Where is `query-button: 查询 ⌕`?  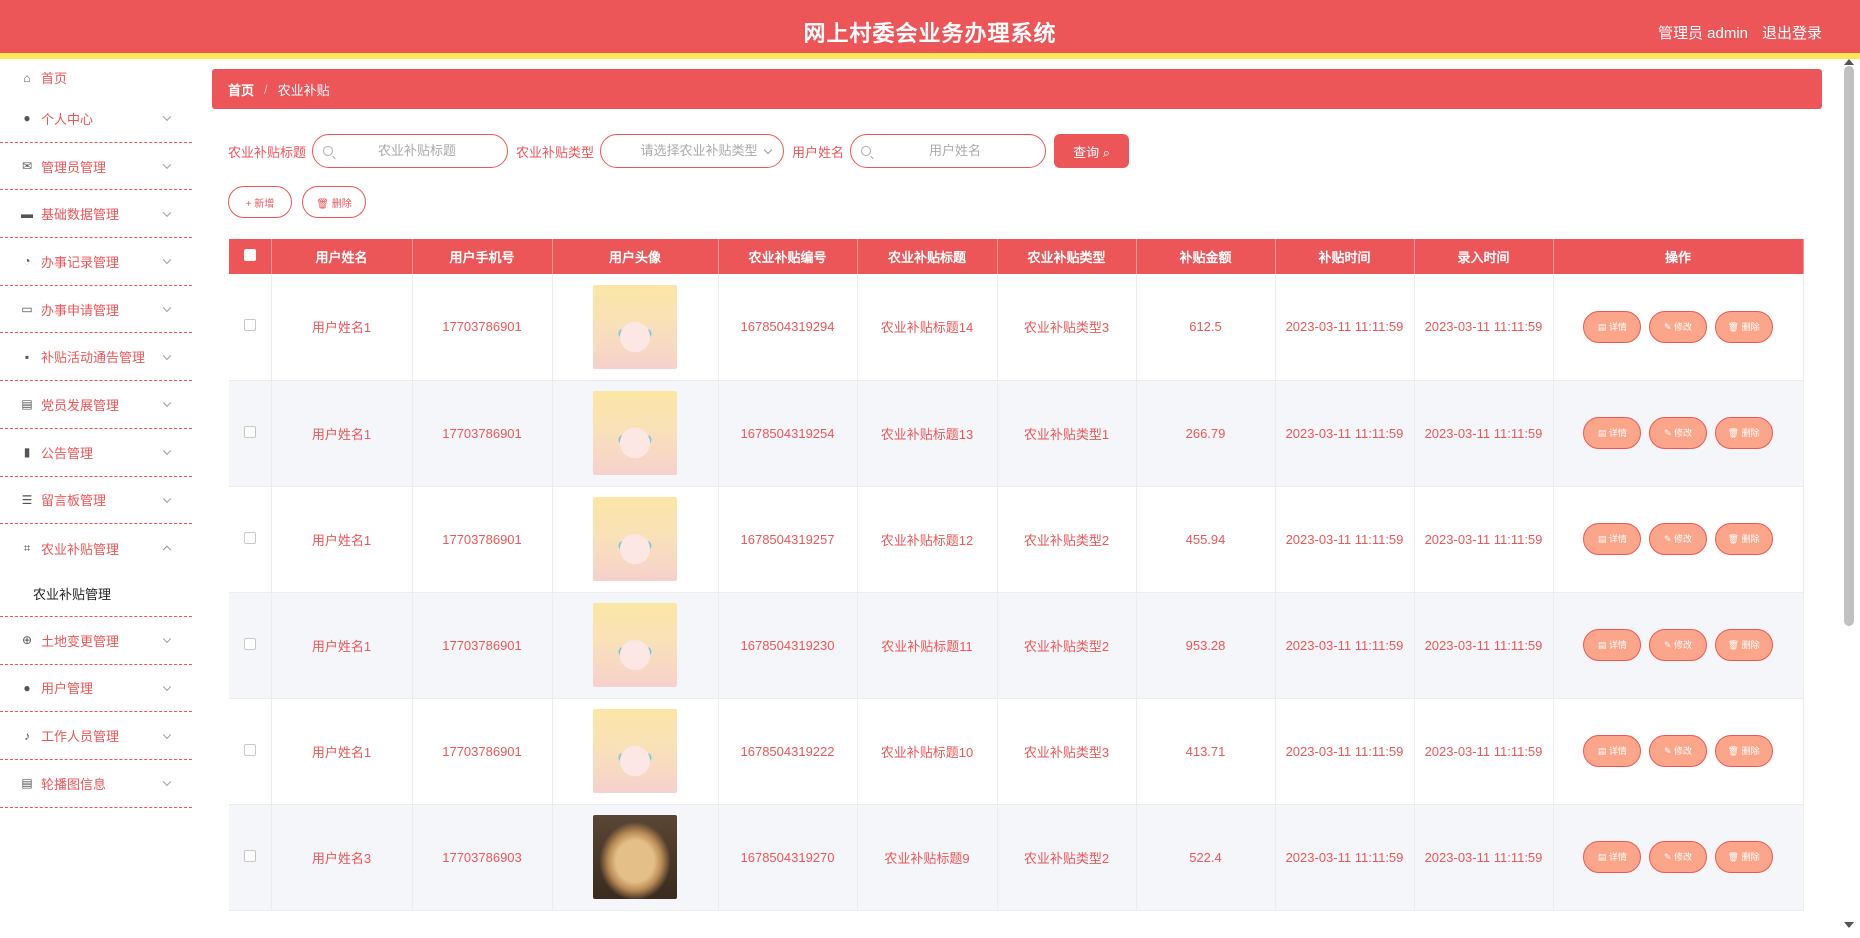 query-button: 查询 ⌕ is located at coordinates (1092, 151).